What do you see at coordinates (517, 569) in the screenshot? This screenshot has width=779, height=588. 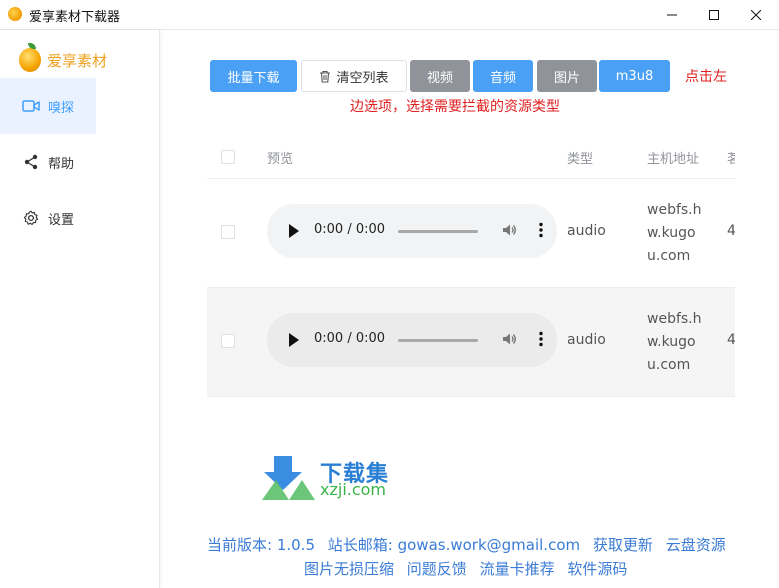 I see `sim-card-link: 流量卡推荐` at bounding box center [517, 569].